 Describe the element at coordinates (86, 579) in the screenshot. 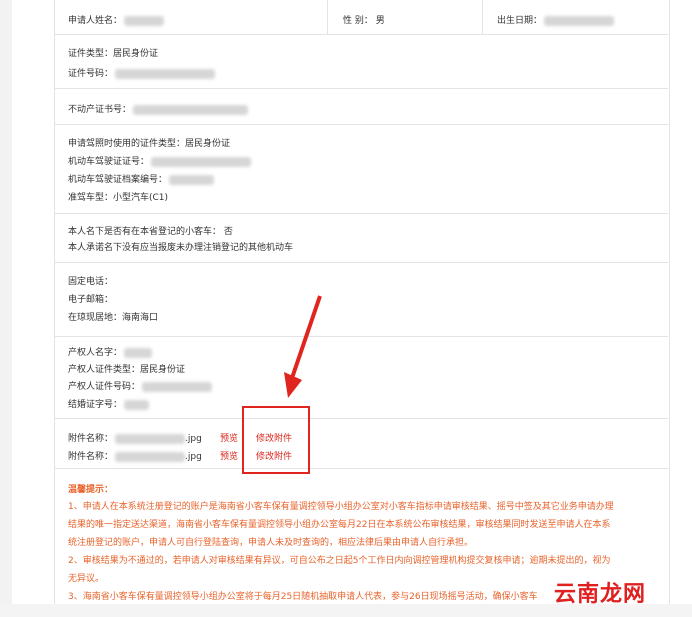

I see `tips-line: 无异议。` at that location.